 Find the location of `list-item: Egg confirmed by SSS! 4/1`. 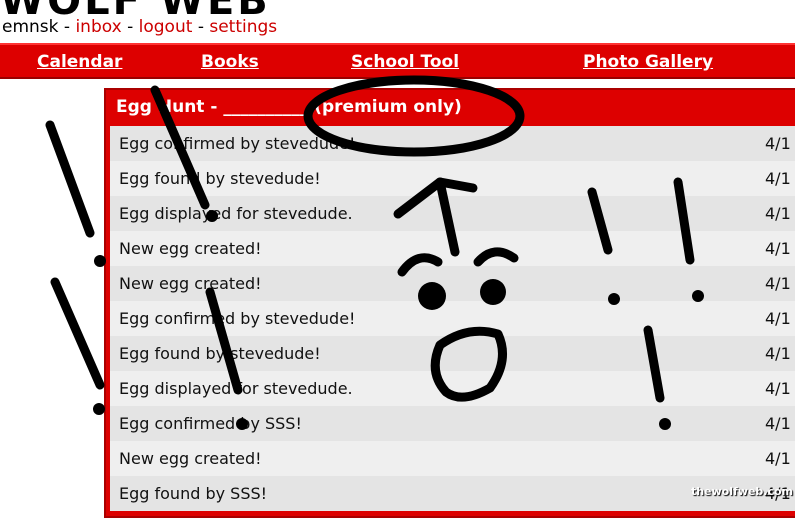

list-item: Egg confirmed by SSS! 4/1 is located at coordinates (452, 423).